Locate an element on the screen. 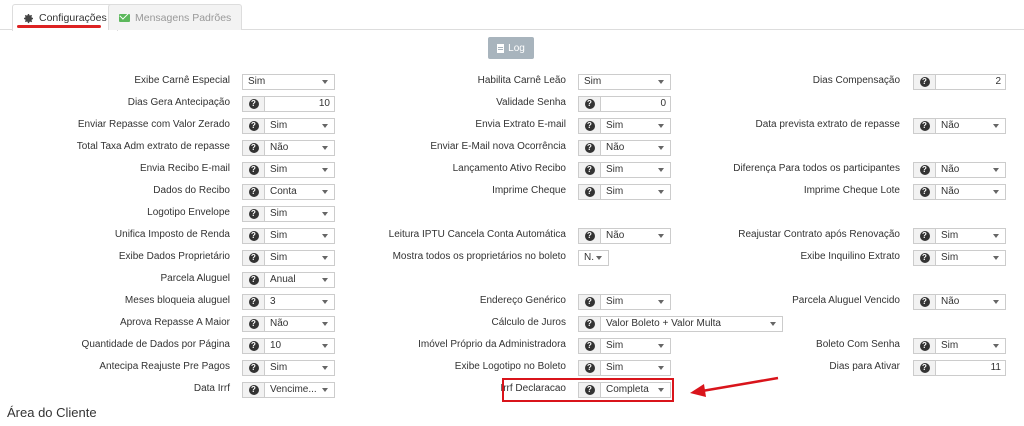  field-label: Logotipo Envelope is located at coordinates (188, 212).